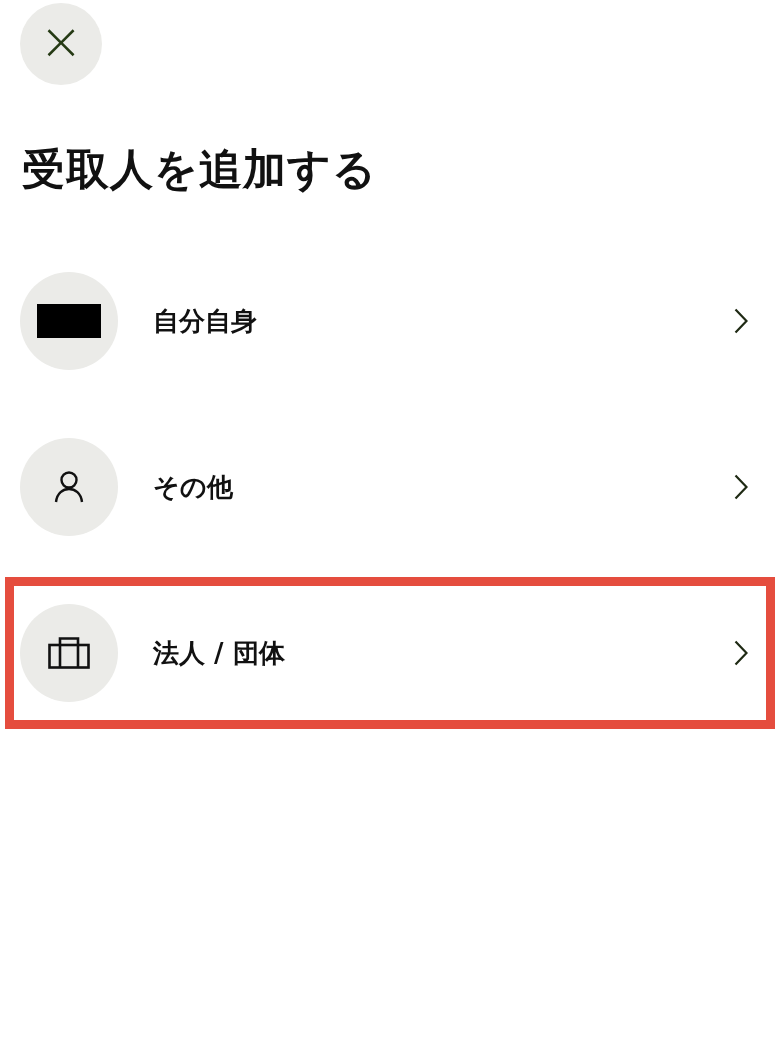 This screenshot has height=1040, width=780. I want to click on recipient-option: その他, so click(390, 487).